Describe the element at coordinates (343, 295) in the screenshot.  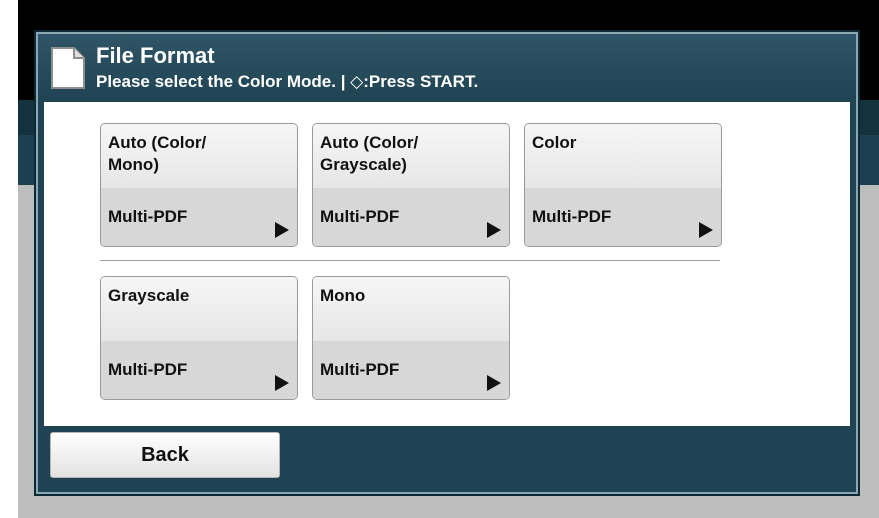
I see `mode-label: Mono` at that location.